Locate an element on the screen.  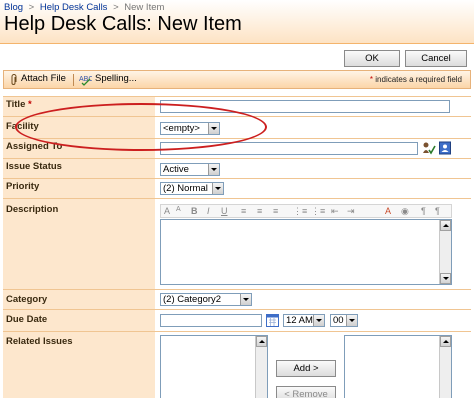
ok-button: OK is located at coordinates (372, 58).